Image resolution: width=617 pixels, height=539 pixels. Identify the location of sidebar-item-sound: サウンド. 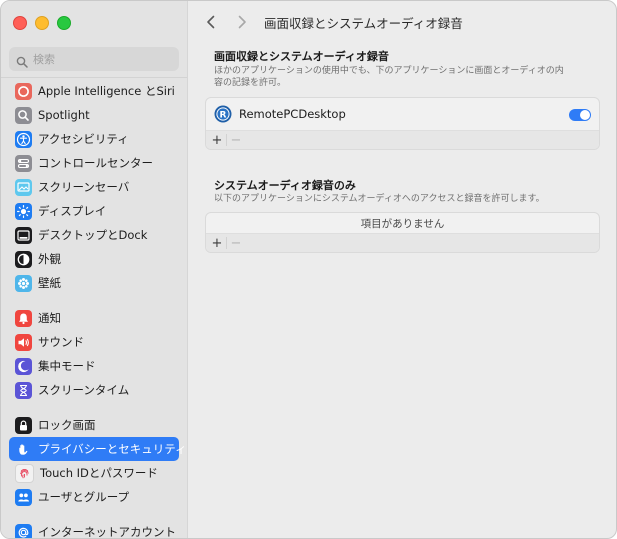
(94, 342).